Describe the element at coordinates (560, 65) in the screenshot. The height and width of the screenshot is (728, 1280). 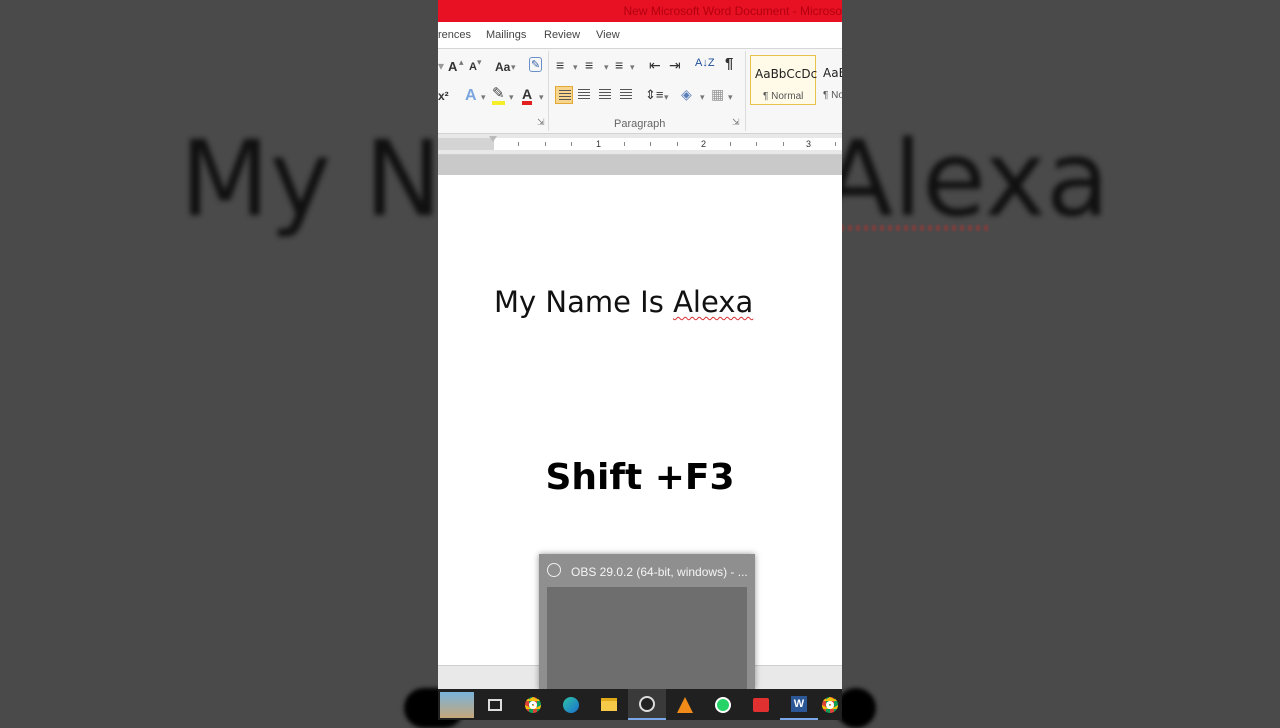
I see `bullets-button: ≡` at that location.